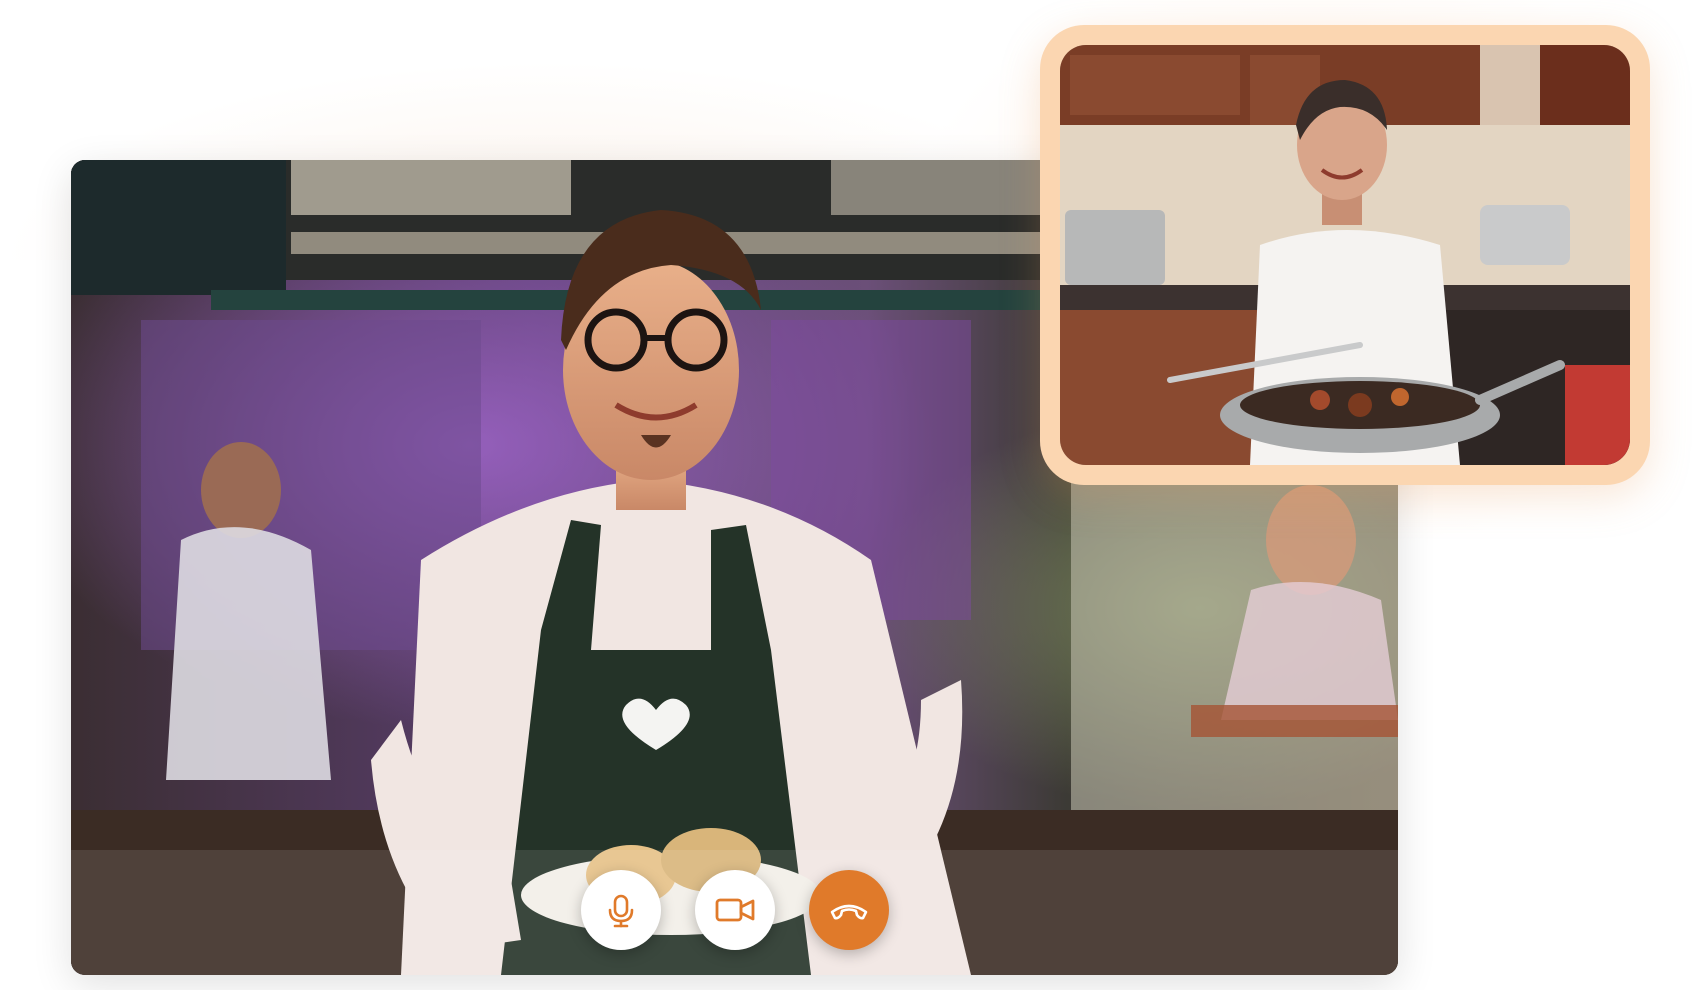  I want to click on hang-up-icon, so click(849, 910).